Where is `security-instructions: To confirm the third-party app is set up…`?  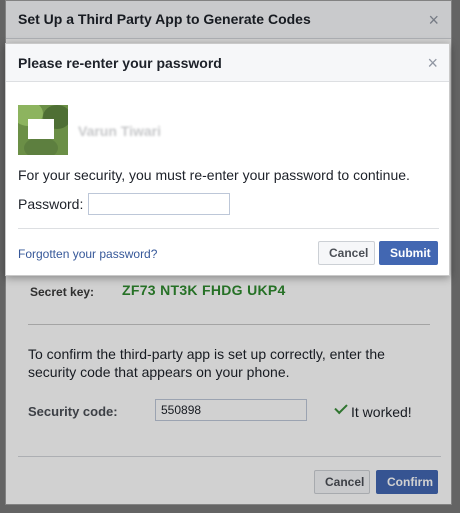
security-instructions: To confirm the third-party app is set up… is located at coordinates (206, 363).